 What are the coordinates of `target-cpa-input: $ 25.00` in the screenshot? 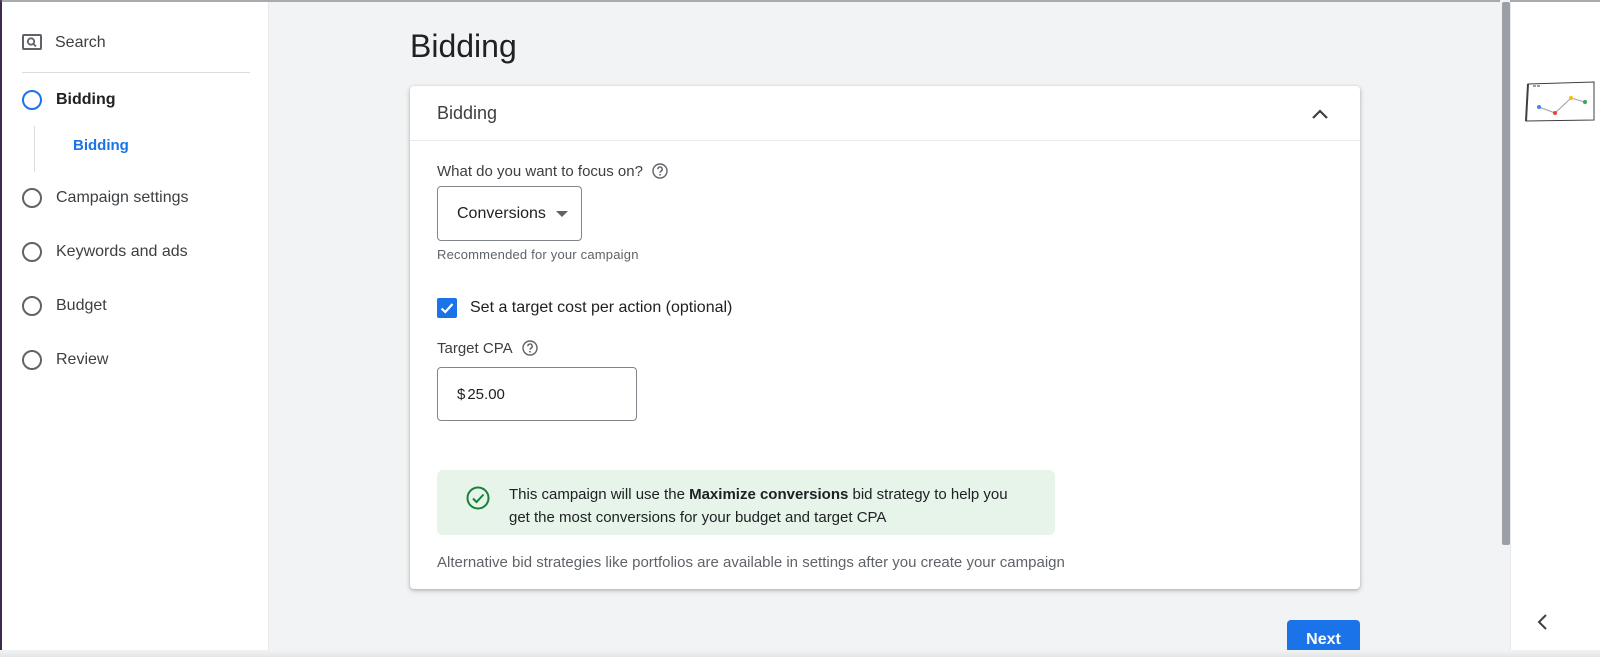 It's located at (537, 394).